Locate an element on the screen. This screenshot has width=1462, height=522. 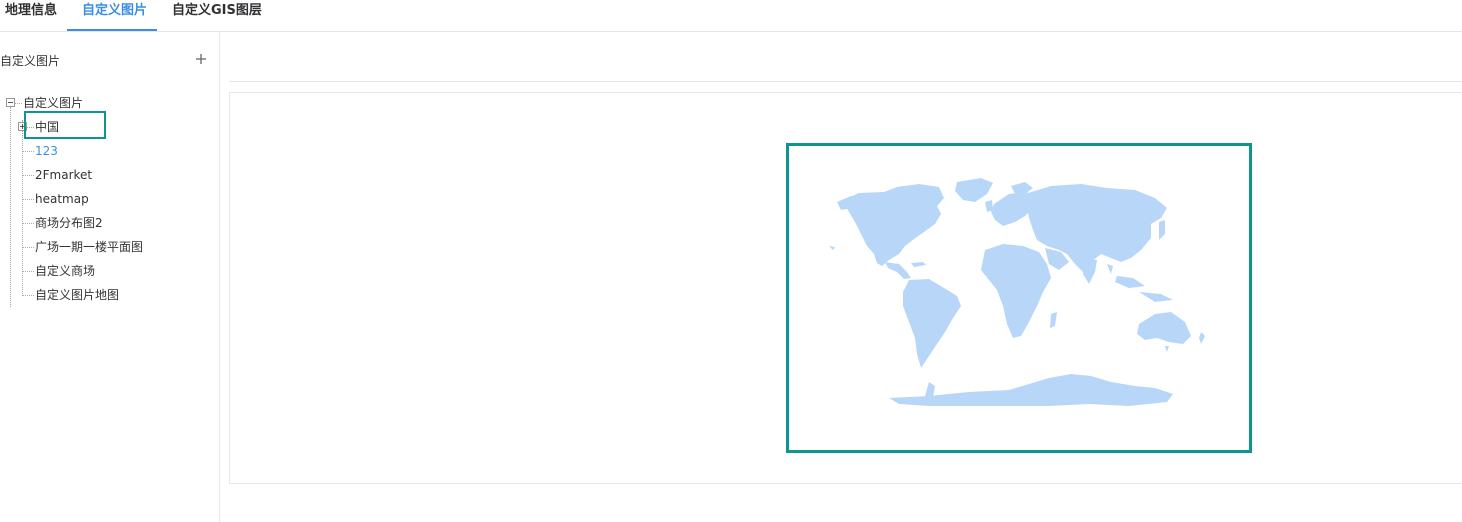
tab-bar: 地理信息 自定义图片 自定义GIS图层 is located at coordinates (731, 16).